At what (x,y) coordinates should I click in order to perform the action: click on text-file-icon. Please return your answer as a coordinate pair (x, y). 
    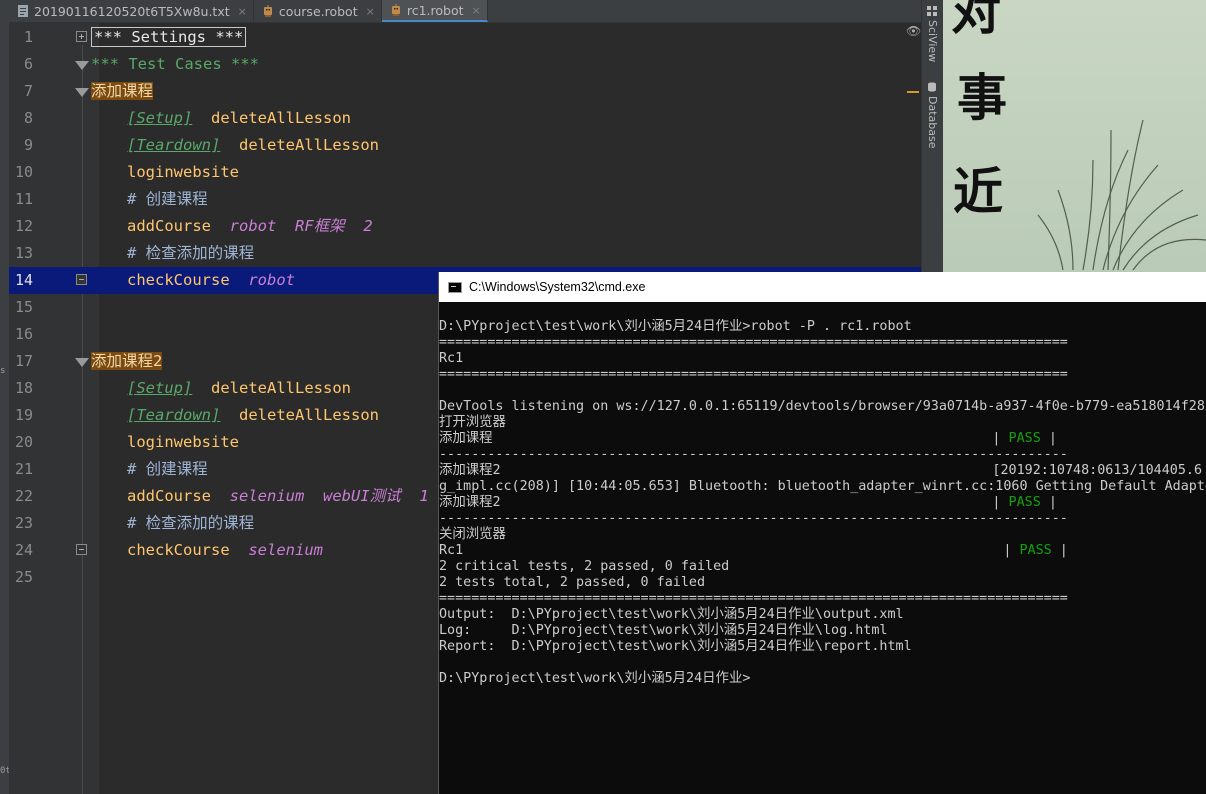
    Looking at the image, I should click on (23, 11).